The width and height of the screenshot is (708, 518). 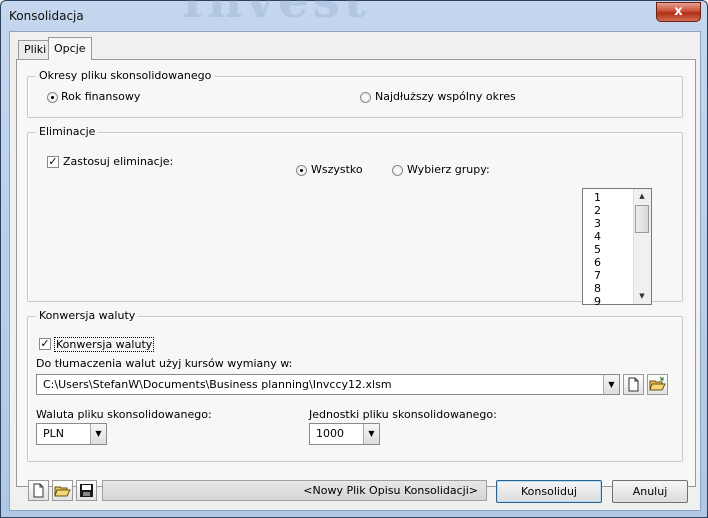 I want to click on radio-fiscal-year-label: Rok finansowy, so click(x=100, y=96).